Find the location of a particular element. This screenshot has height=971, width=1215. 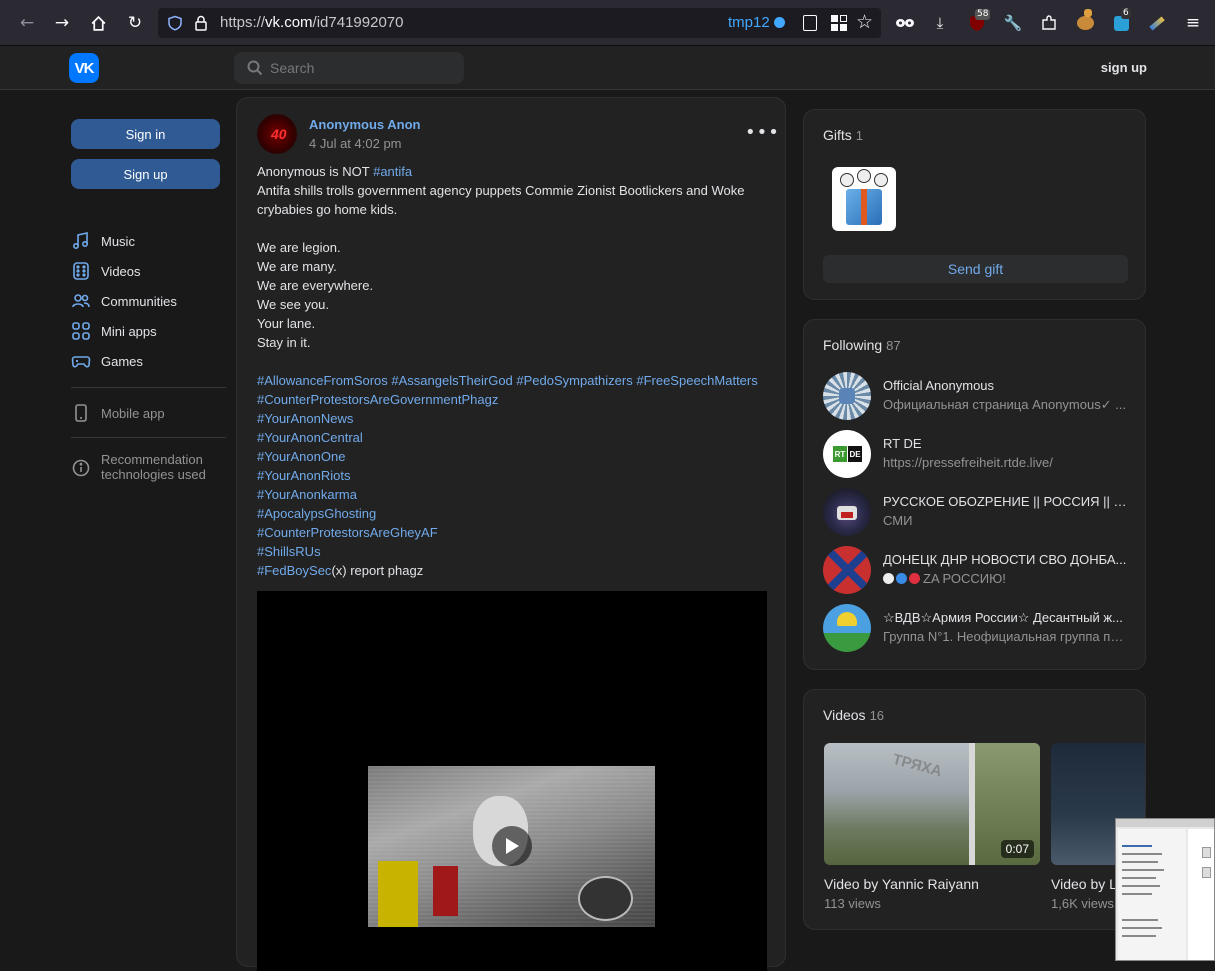

shield-icon is located at coordinates (175, 23).